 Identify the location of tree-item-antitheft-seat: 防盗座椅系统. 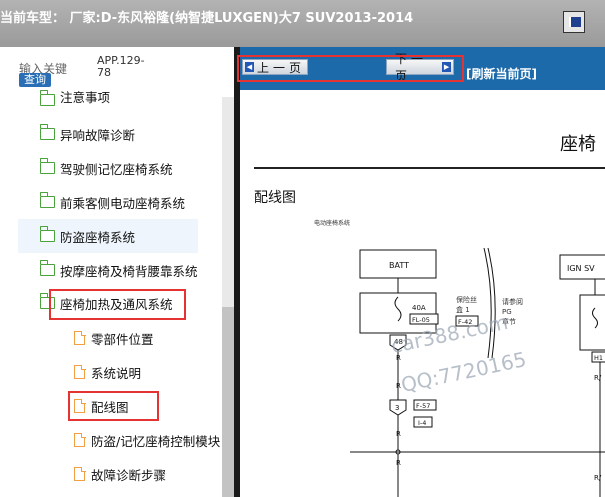
(108, 236).